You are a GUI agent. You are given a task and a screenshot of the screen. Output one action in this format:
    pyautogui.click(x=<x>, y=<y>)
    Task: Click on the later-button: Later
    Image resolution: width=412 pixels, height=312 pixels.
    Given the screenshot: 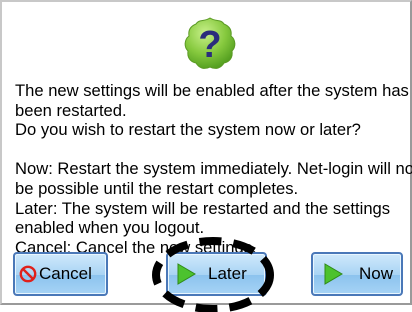 What is the action you would take?
    pyautogui.click(x=216, y=274)
    